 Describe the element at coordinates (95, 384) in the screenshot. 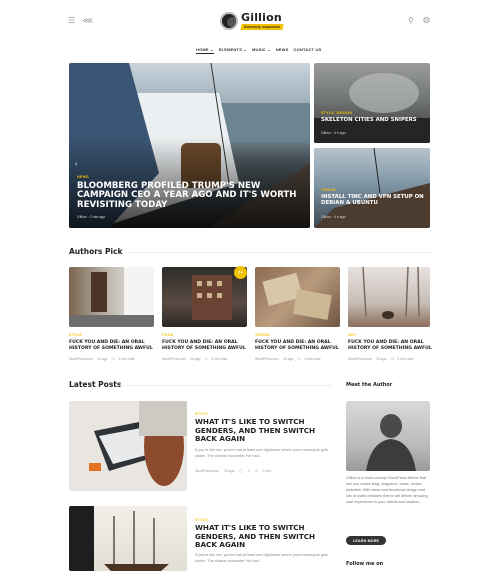

I see `latest-posts-title: Latest Posts` at that location.